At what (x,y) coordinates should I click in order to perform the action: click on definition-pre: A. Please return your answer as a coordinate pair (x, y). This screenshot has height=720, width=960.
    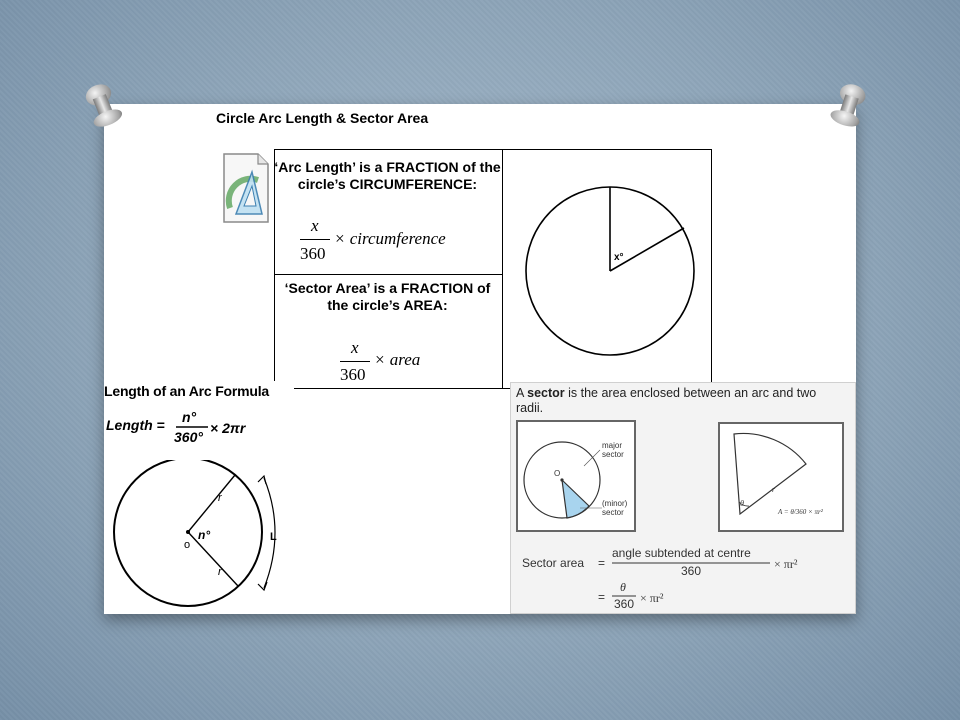
    Looking at the image, I should click on (522, 393).